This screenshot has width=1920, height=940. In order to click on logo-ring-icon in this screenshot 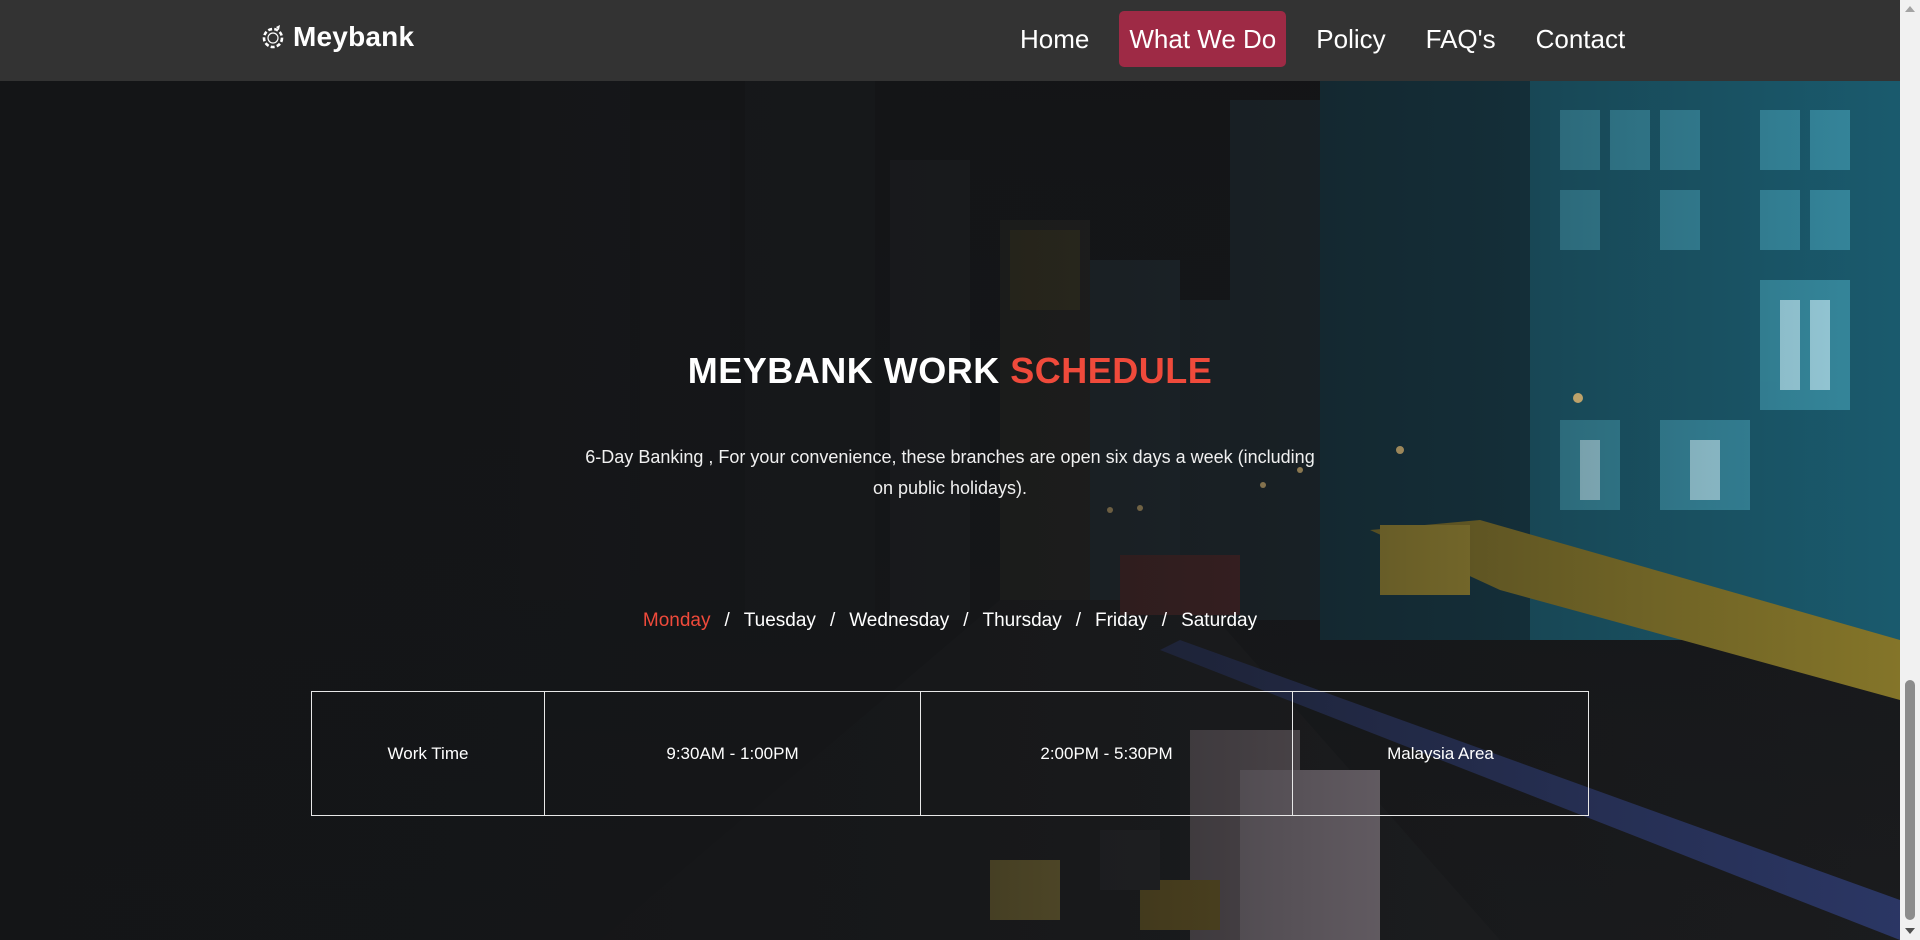, I will do `click(273, 37)`.